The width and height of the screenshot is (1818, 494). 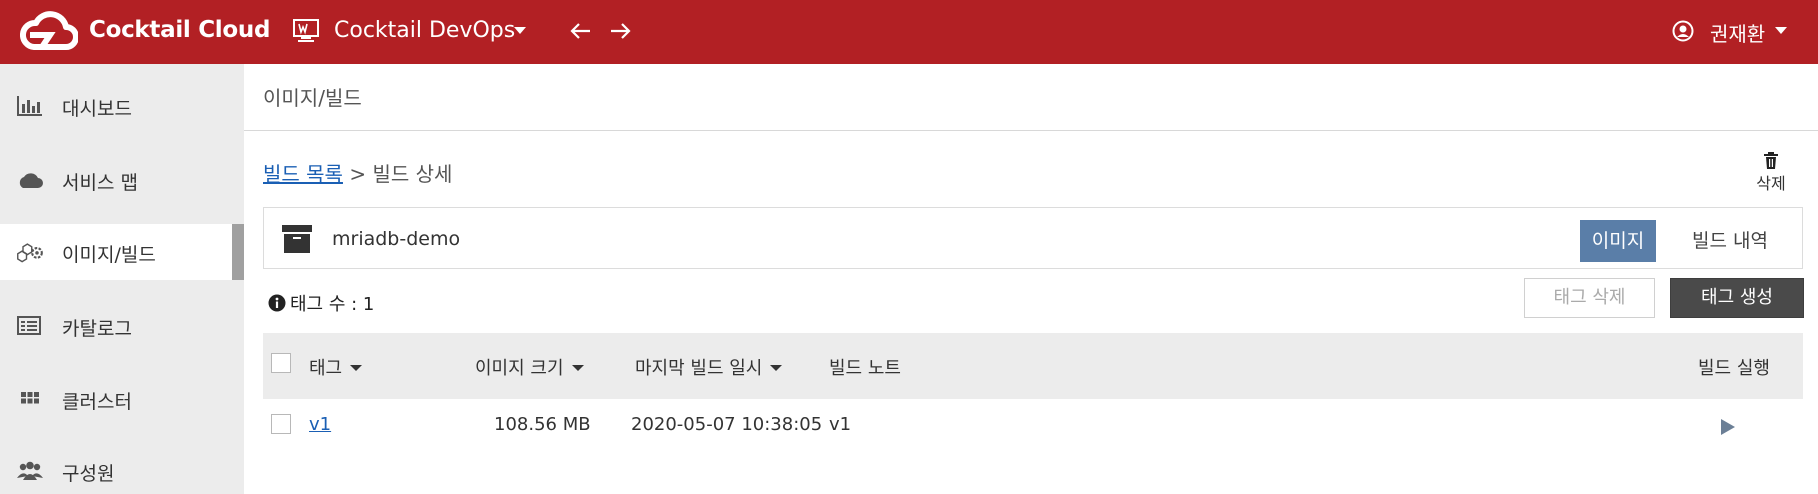 I want to click on column-build-run: 빌드 실행, so click(x=1734, y=368).